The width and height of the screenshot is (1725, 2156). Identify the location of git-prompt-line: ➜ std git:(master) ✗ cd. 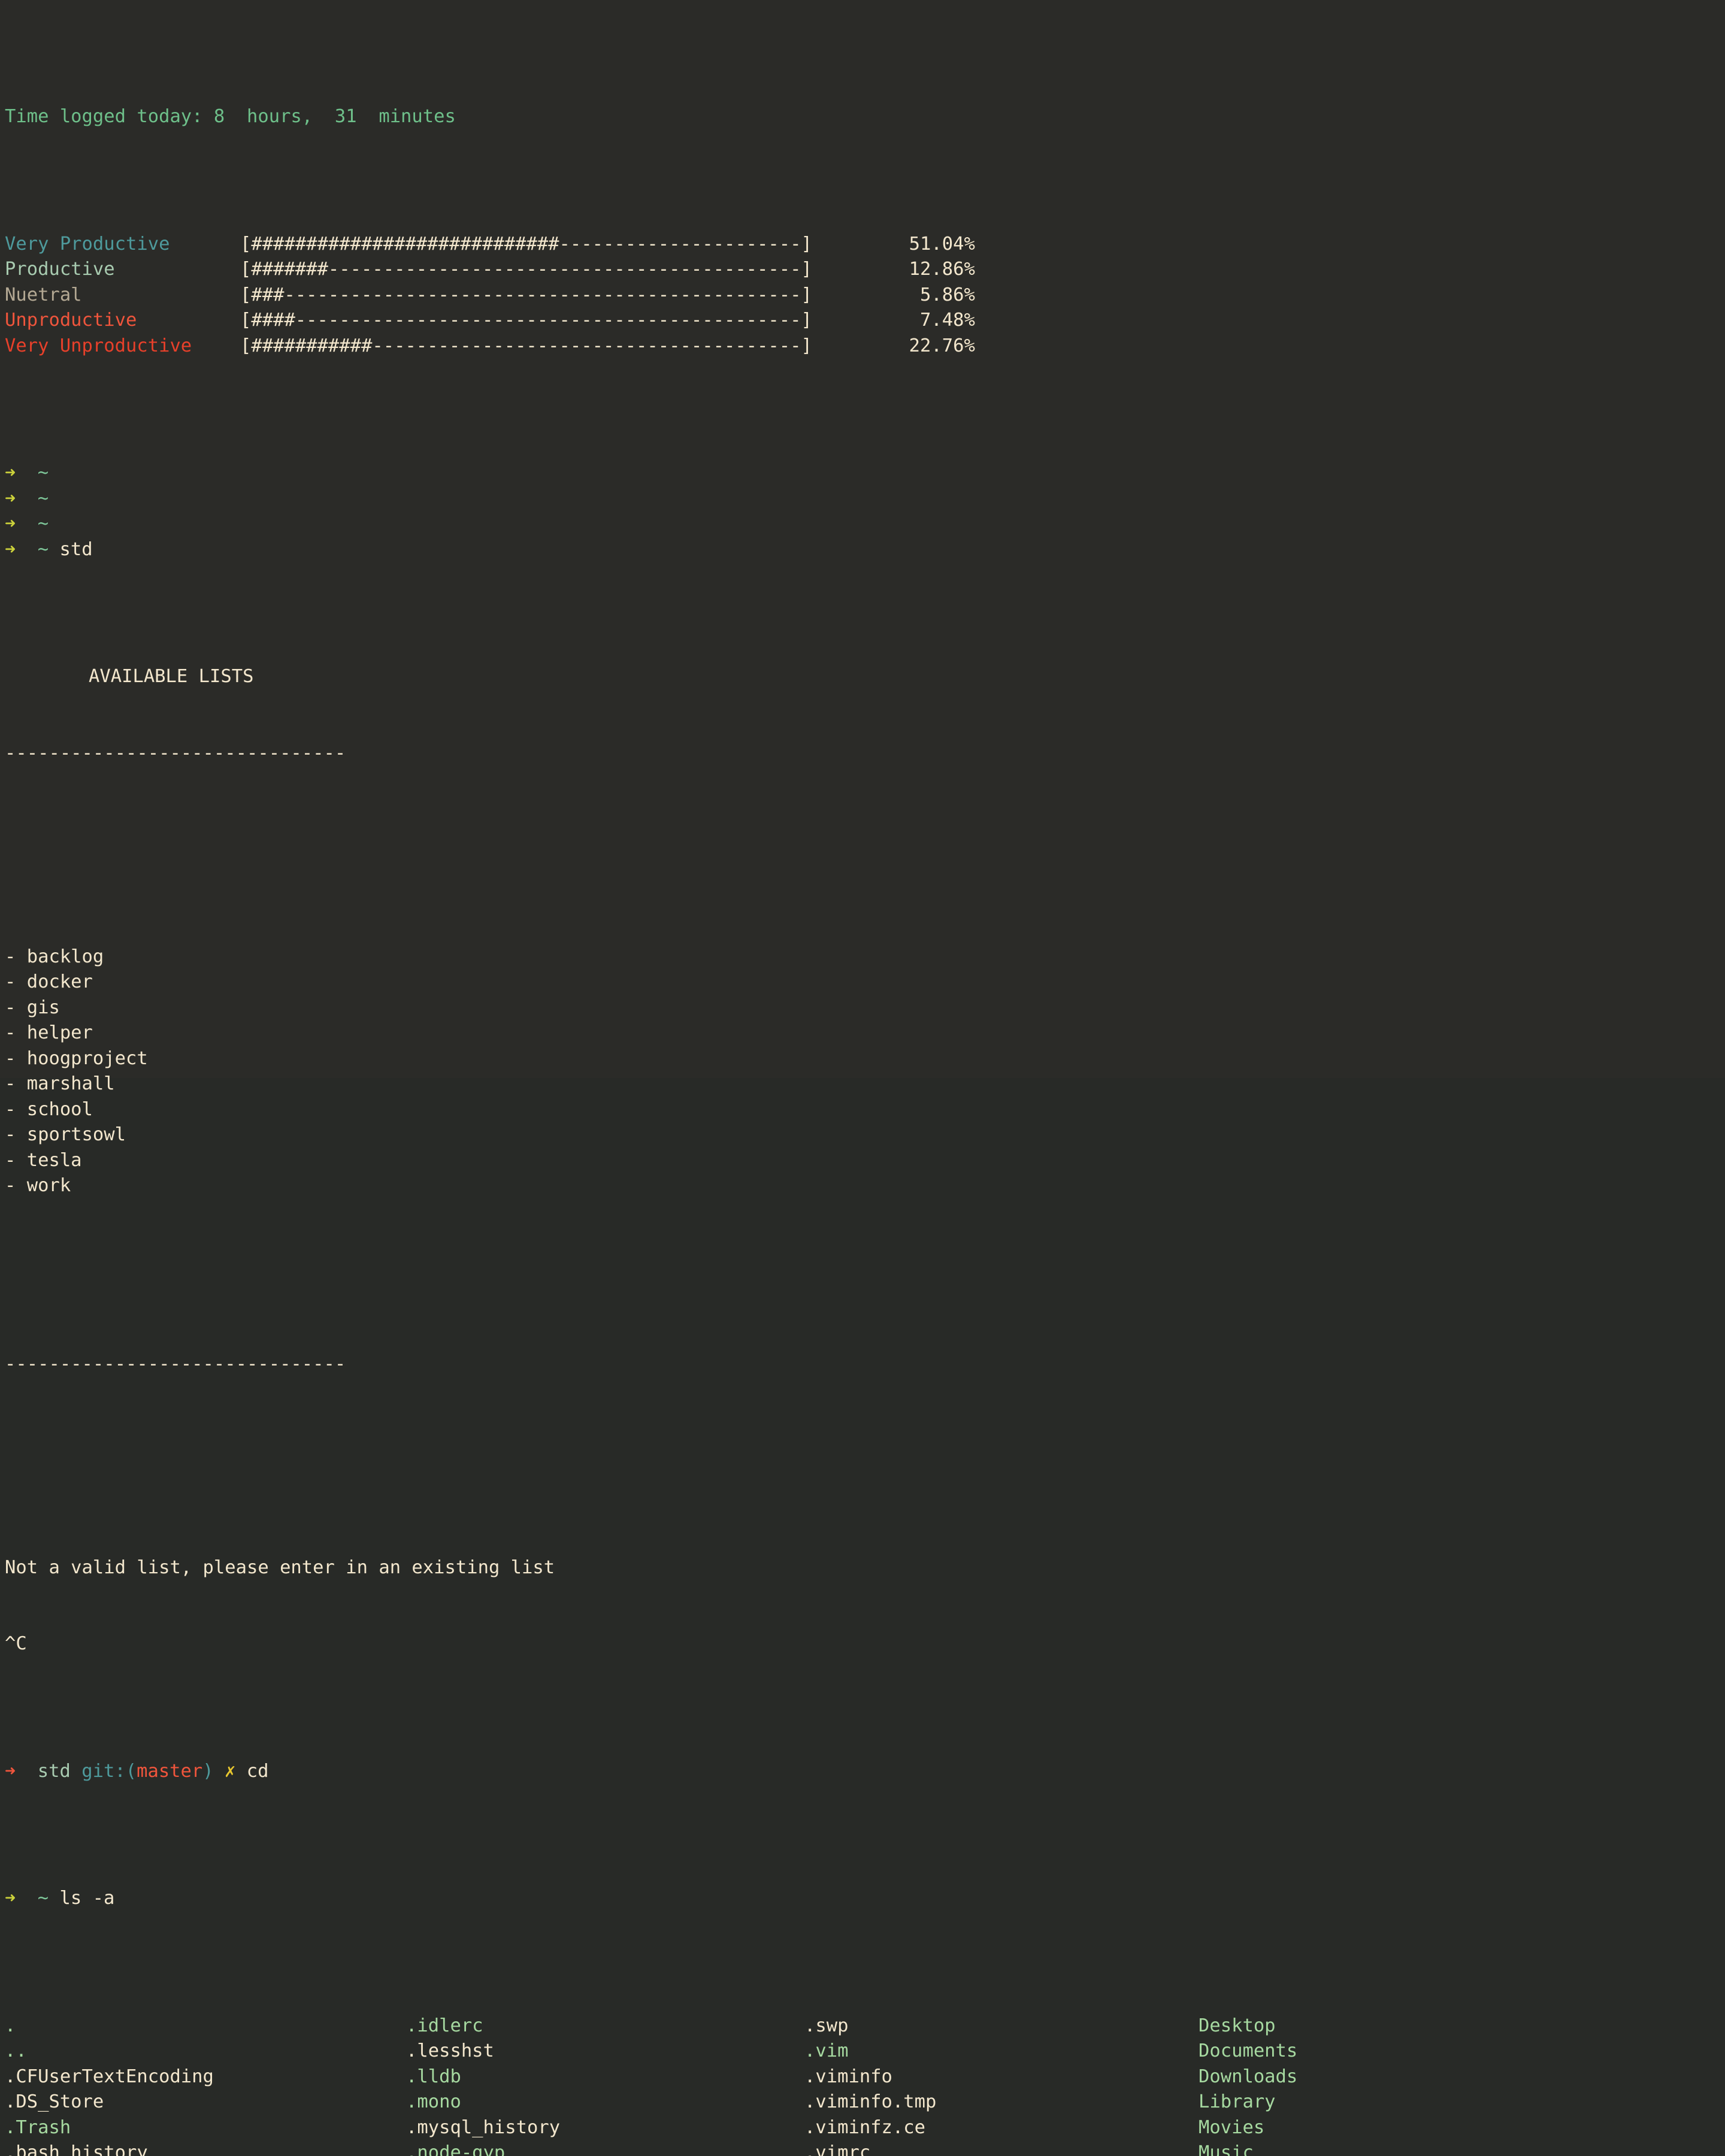
(865, 1772).